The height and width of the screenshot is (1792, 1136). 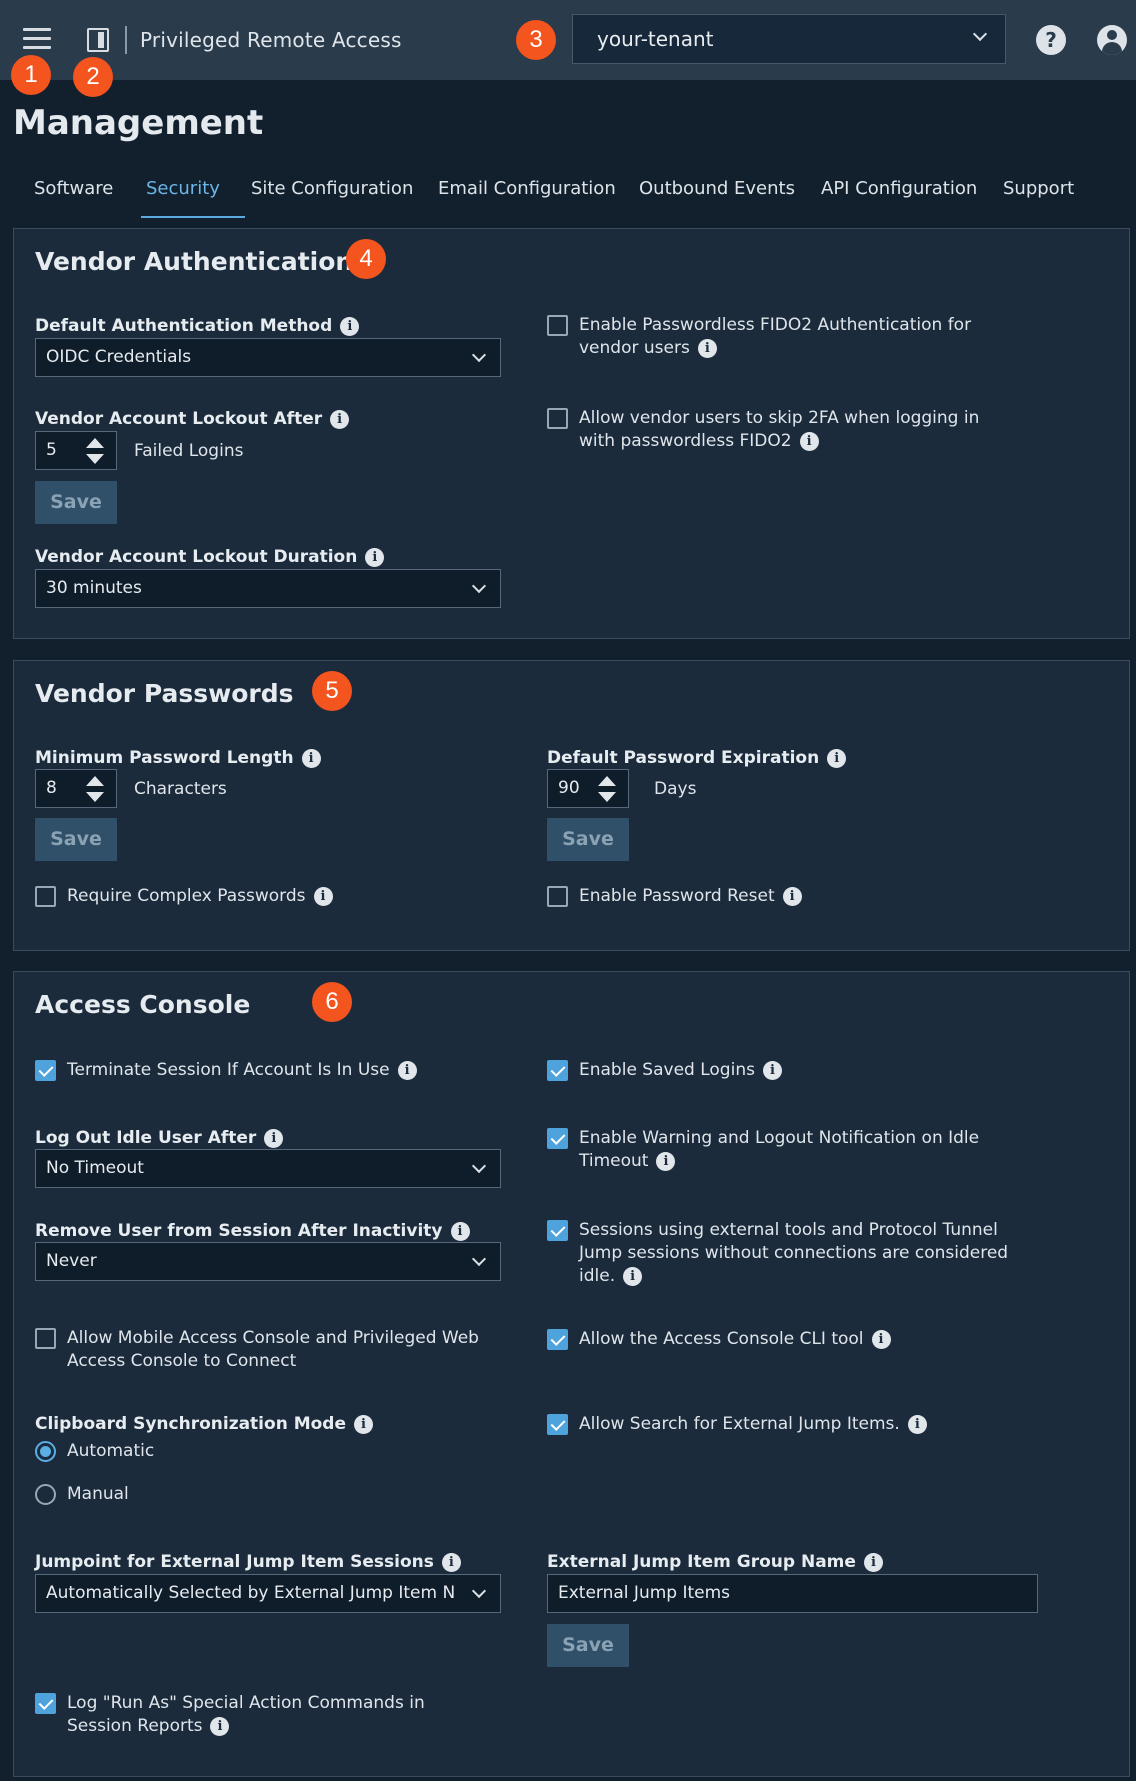 I want to click on search-external-label: Allow Search for External Jump Items. i, so click(x=753, y=1424).